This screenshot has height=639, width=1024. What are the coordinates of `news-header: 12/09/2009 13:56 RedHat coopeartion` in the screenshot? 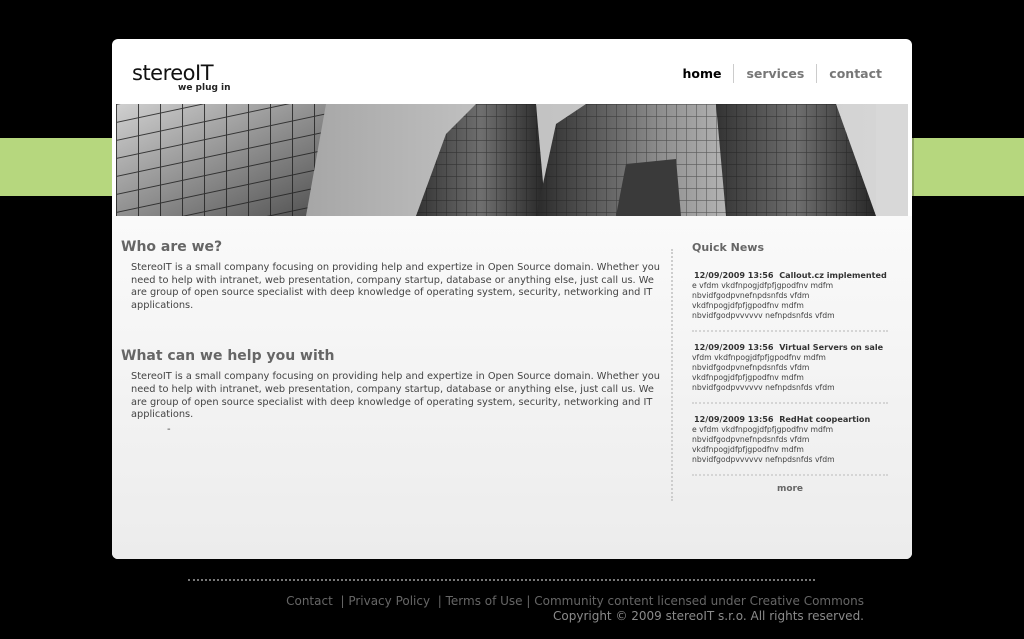 It's located at (791, 419).